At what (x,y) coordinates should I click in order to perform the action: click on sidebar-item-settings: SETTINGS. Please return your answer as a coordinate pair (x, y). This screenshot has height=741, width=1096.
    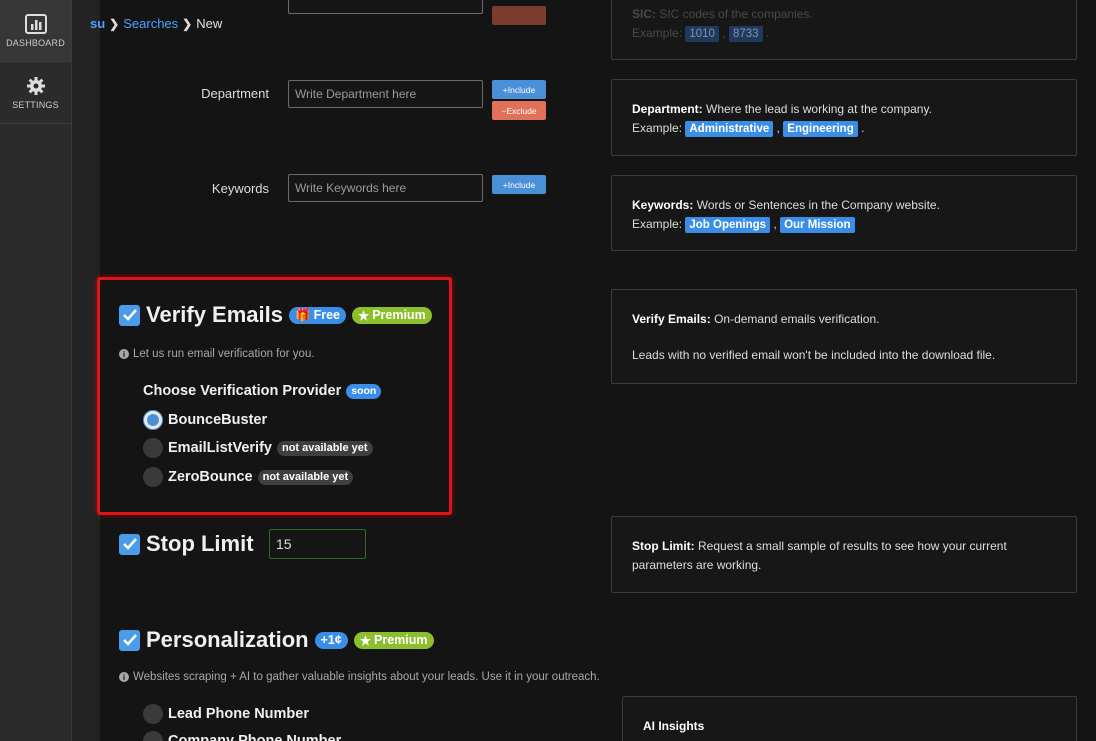
    Looking at the image, I should click on (35, 93).